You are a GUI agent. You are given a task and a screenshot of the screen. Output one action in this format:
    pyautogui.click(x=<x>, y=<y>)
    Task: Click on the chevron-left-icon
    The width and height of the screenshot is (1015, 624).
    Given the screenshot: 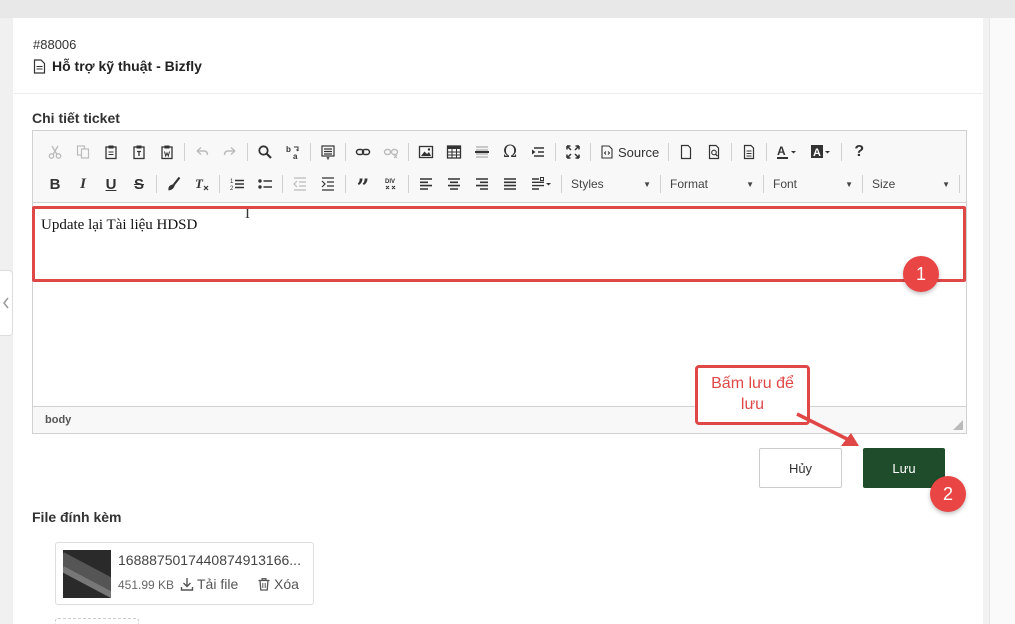 What is the action you would take?
    pyautogui.click(x=6, y=303)
    